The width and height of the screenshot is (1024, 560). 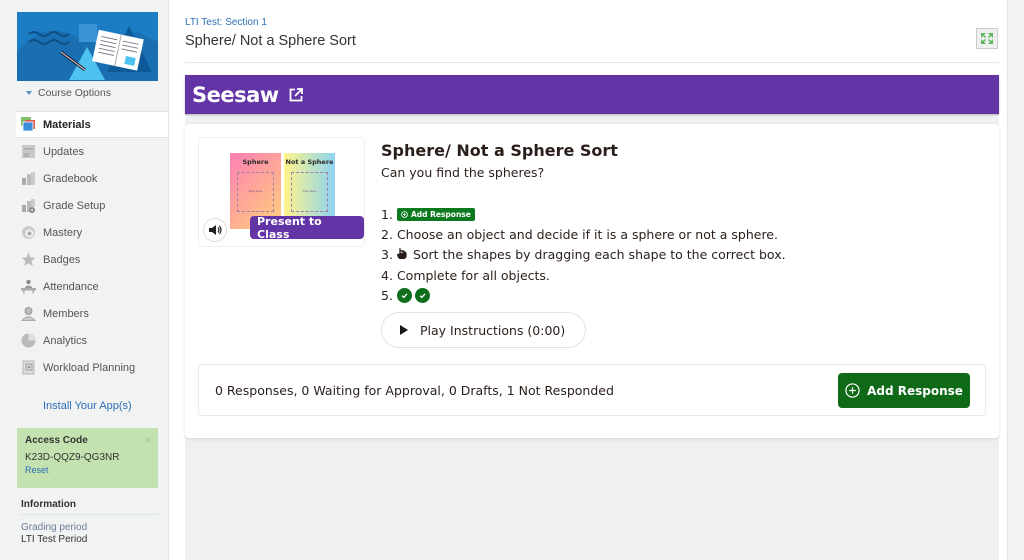 I want to click on add-response-button: Add Response, so click(x=904, y=390).